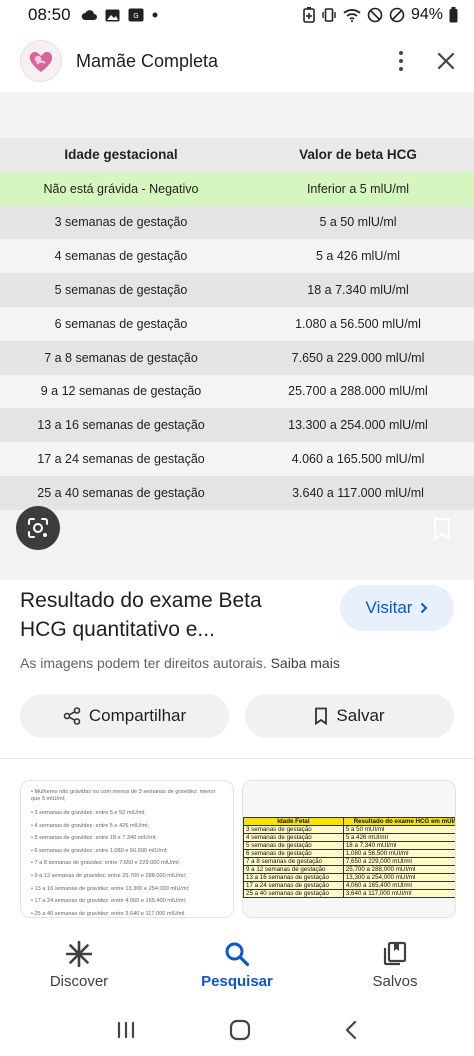 This screenshot has width=474, height=1056. What do you see at coordinates (401, 61) in the screenshot?
I see `more-vert-icon` at bounding box center [401, 61].